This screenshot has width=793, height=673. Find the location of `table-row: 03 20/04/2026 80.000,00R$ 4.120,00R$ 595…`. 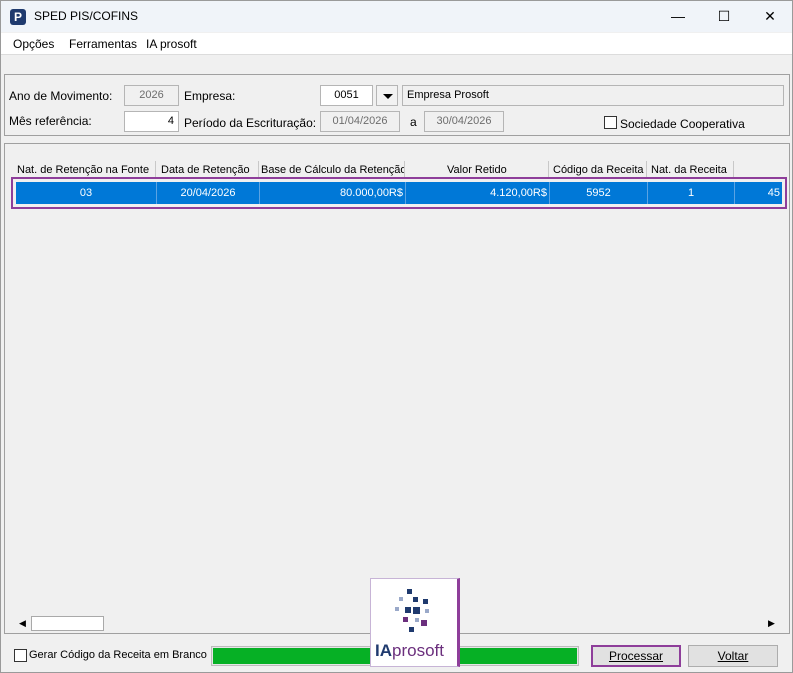

table-row: 03 20/04/2026 80.000,00R$ 4.120,00R$ 595… is located at coordinates (399, 193).